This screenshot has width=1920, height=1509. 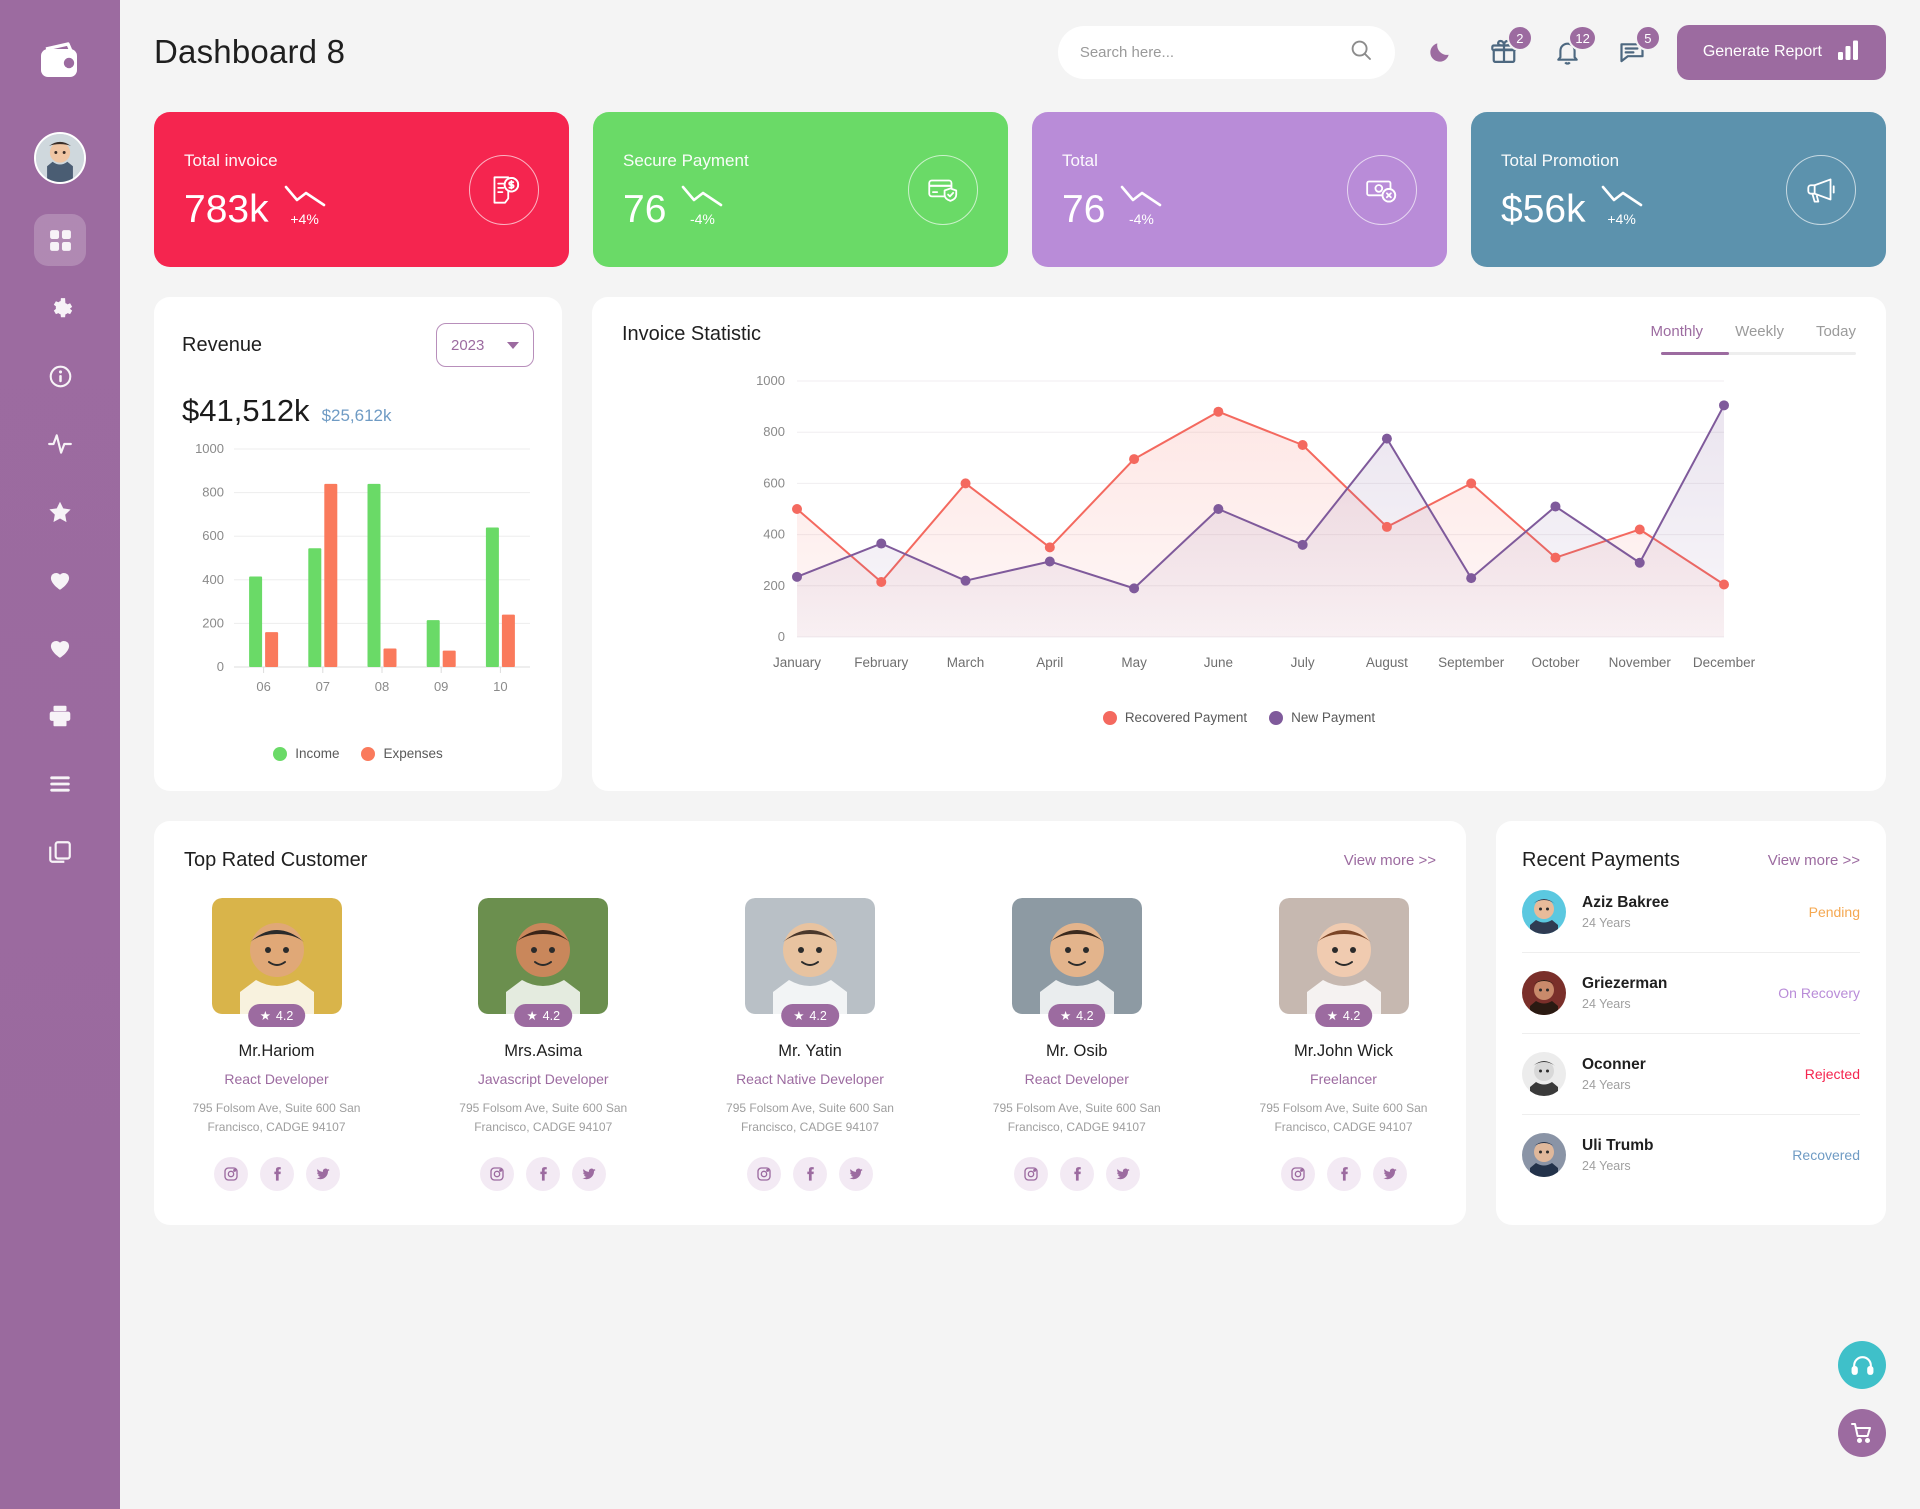 What do you see at coordinates (943, 189) in the screenshot?
I see `credit-card-shield-icon` at bounding box center [943, 189].